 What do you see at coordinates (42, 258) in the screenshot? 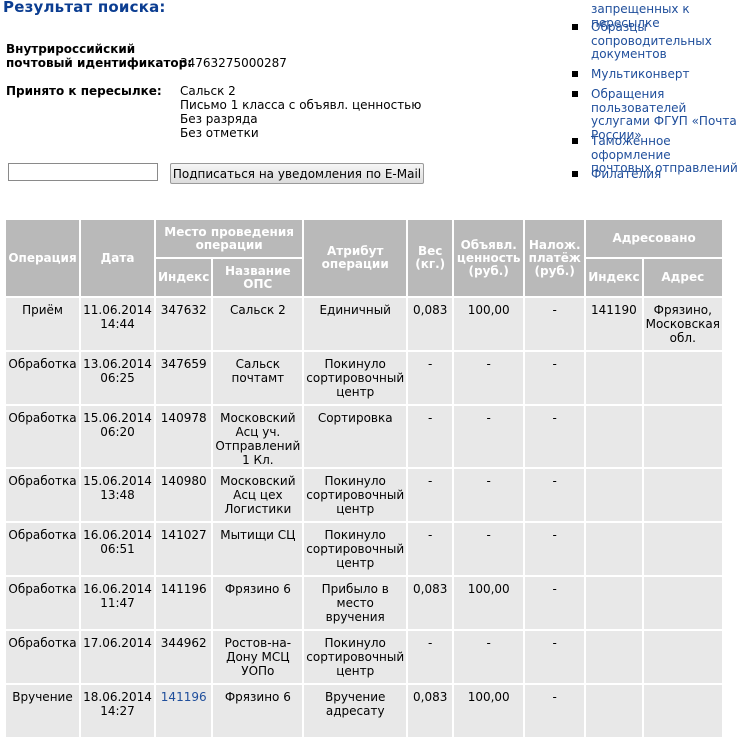
I see `header-operation: Операция` at bounding box center [42, 258].